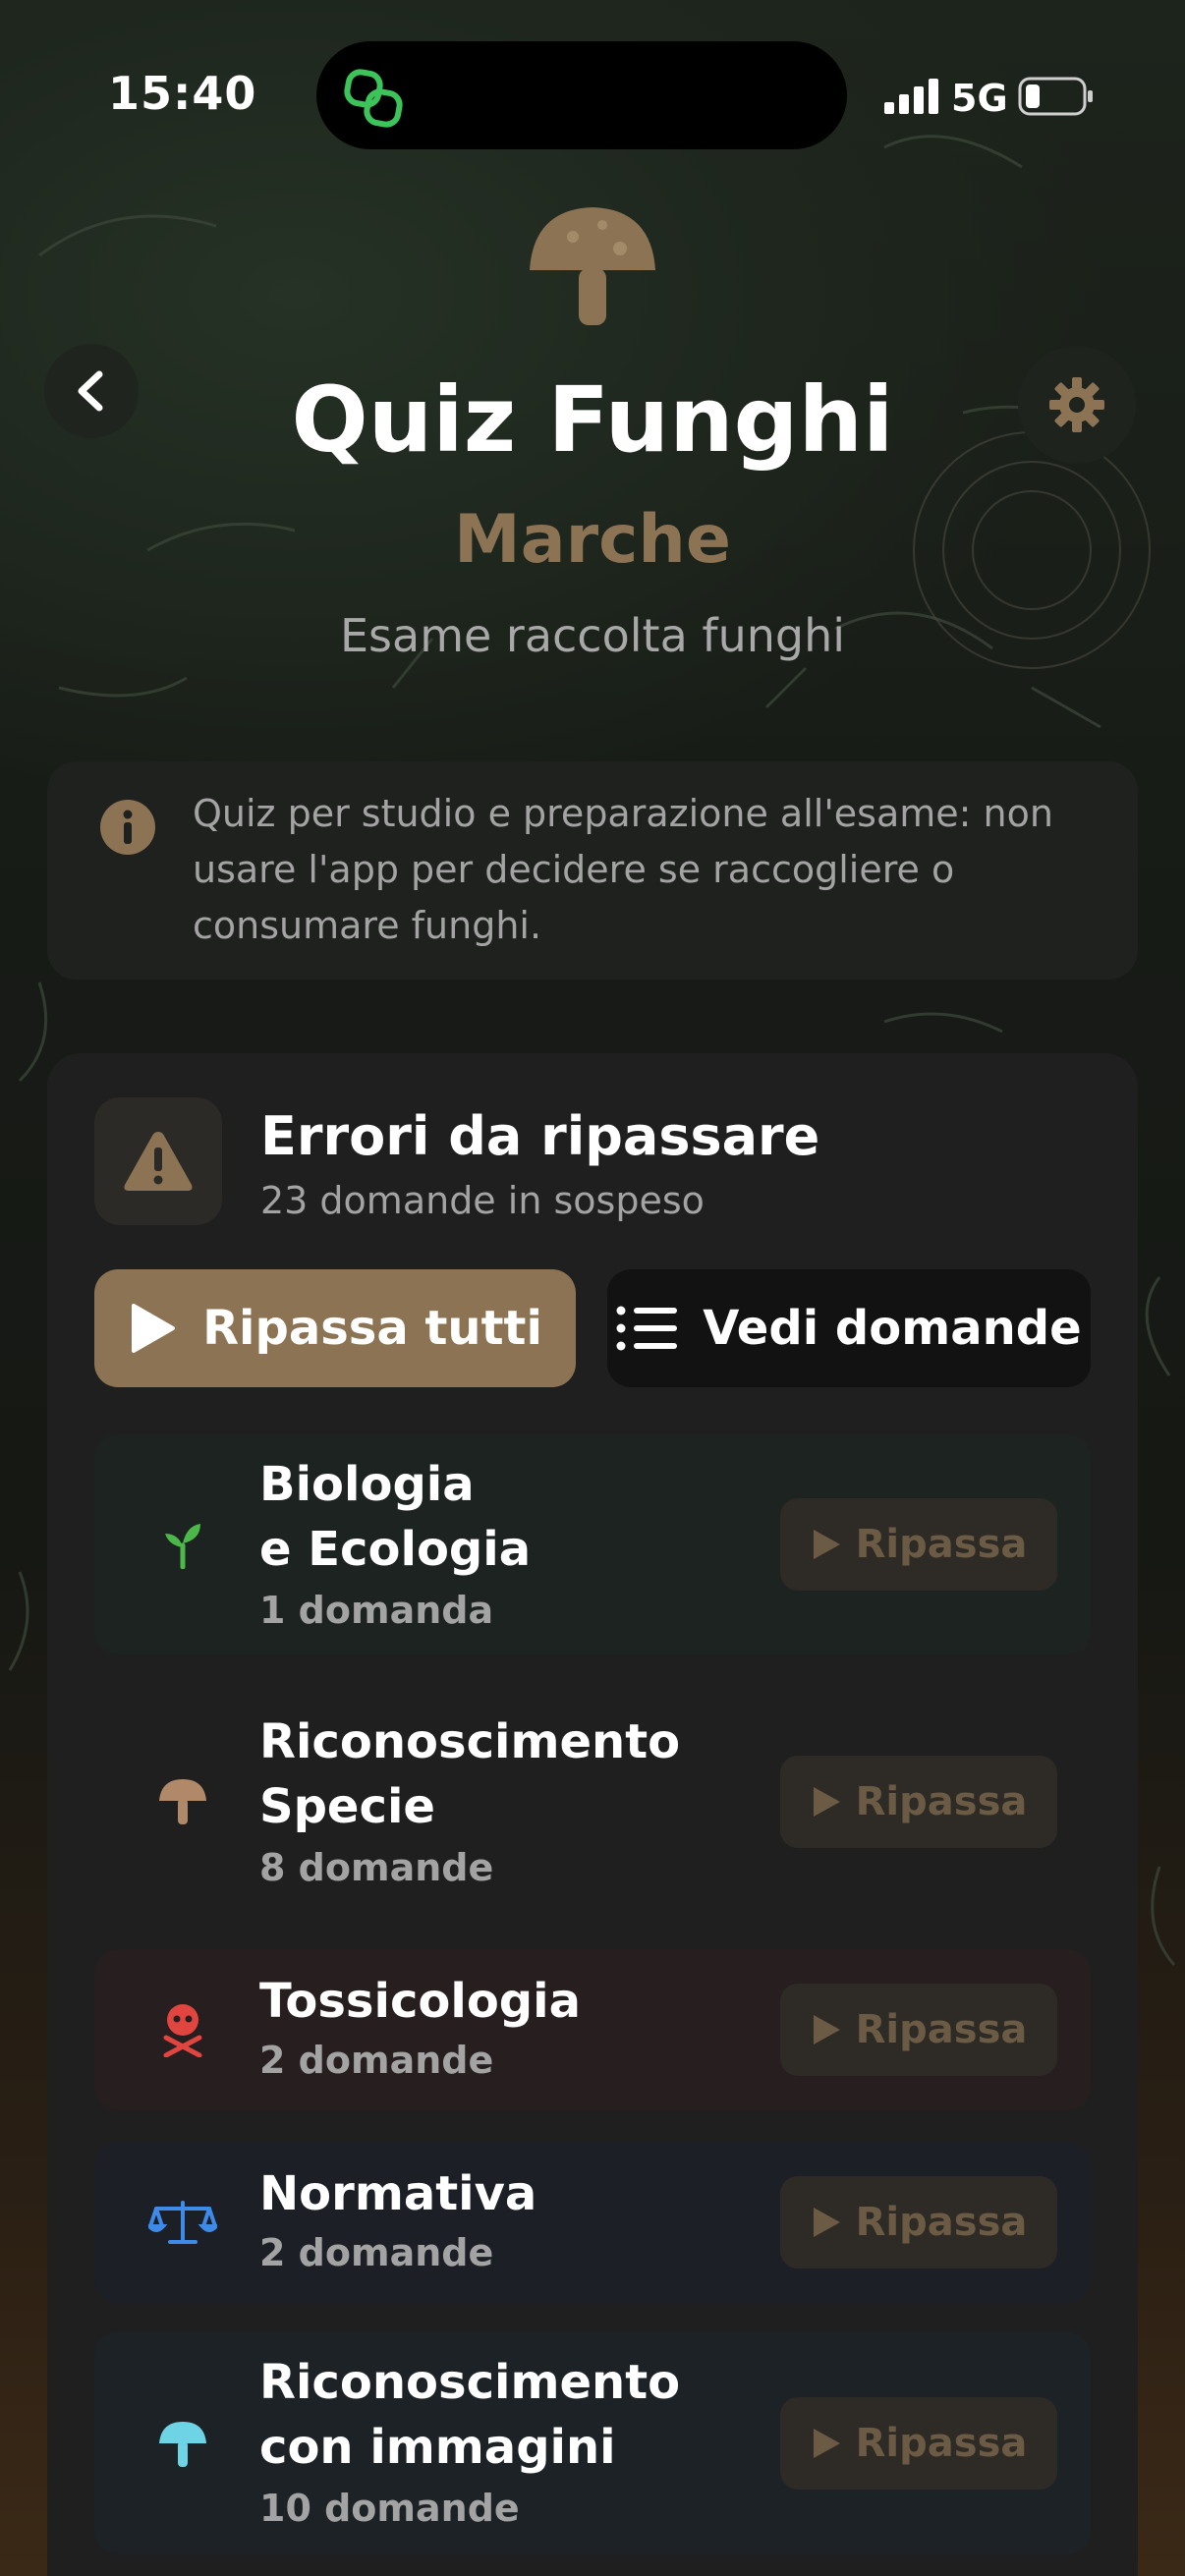  What do you see at coordinates (374, 98) in the screenshot?
I see `link-app-icon` at bounding box center [374, 98].